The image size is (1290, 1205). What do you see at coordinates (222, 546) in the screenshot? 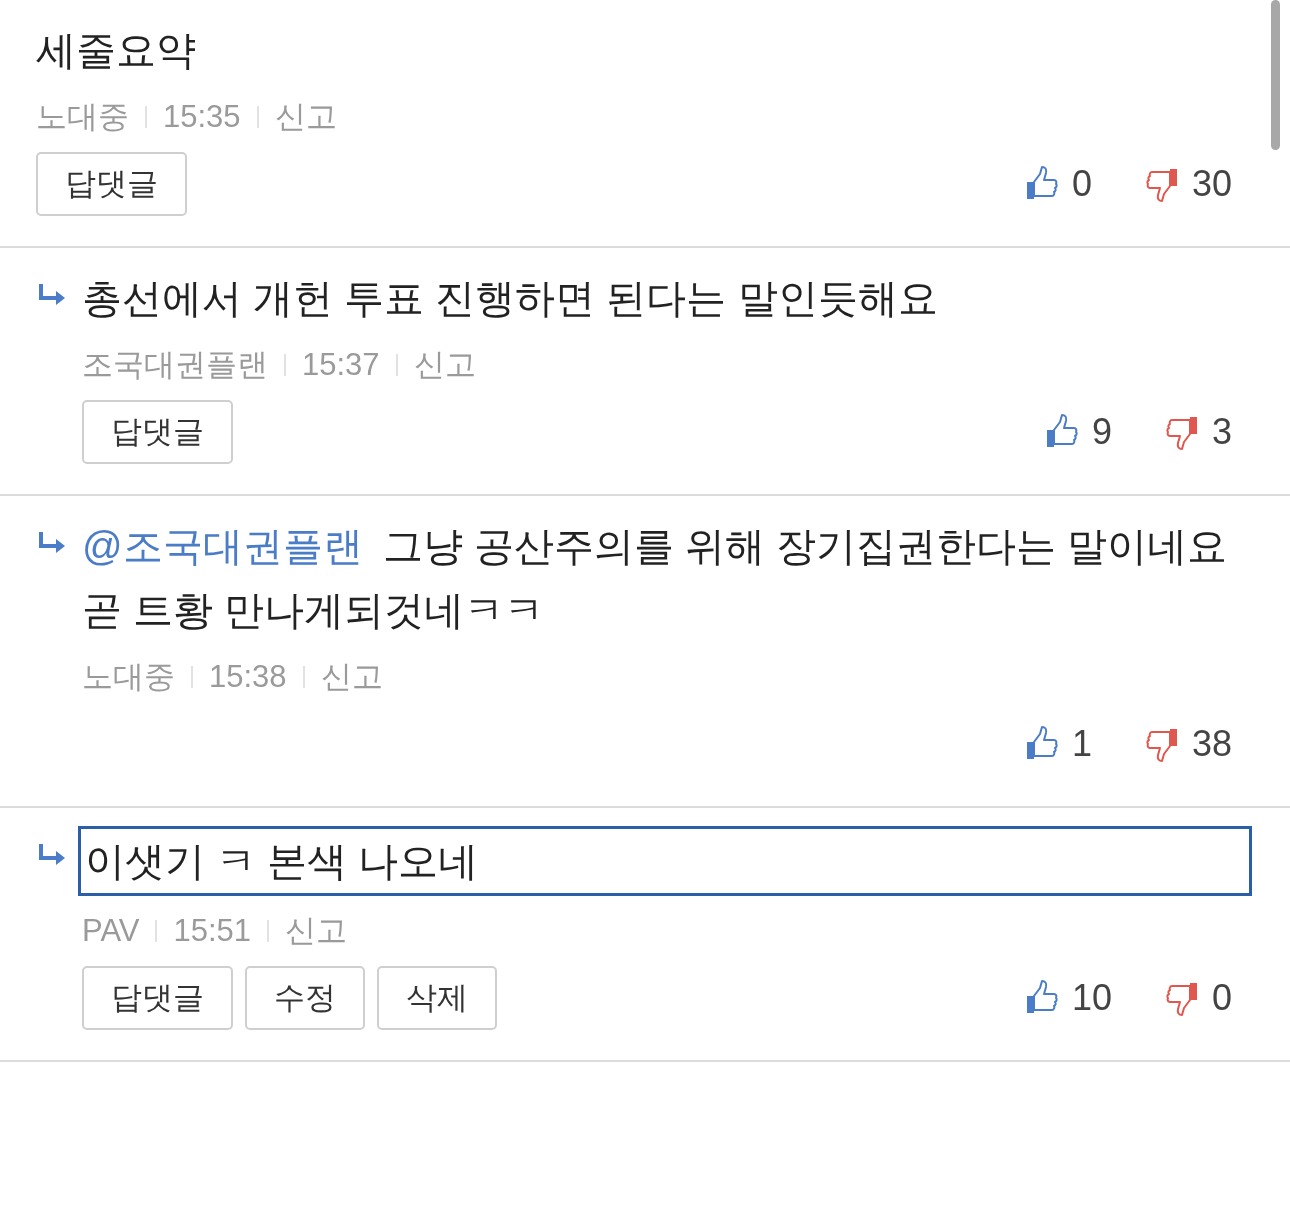
I see `mention-link: @조국대권플랜` at bounding box center [222, 546].